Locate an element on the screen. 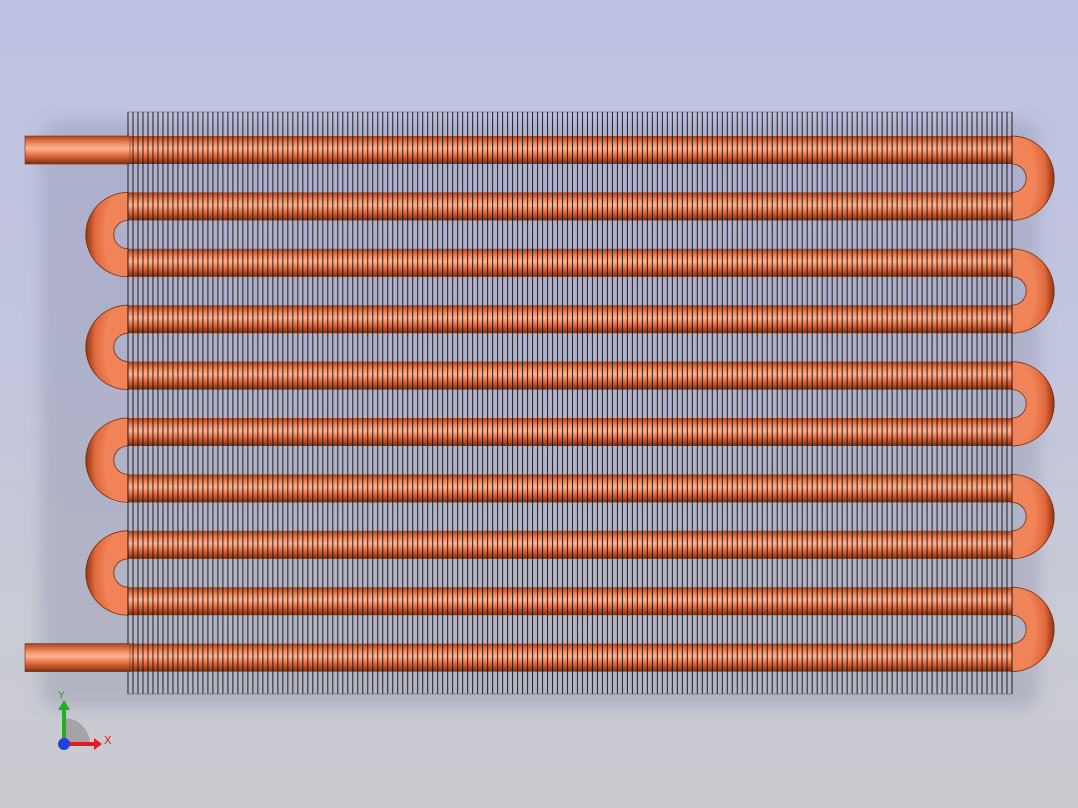 The height and width of the screenshot is (808, 1078). inlet-pipe is located at coordinates (77, 150).